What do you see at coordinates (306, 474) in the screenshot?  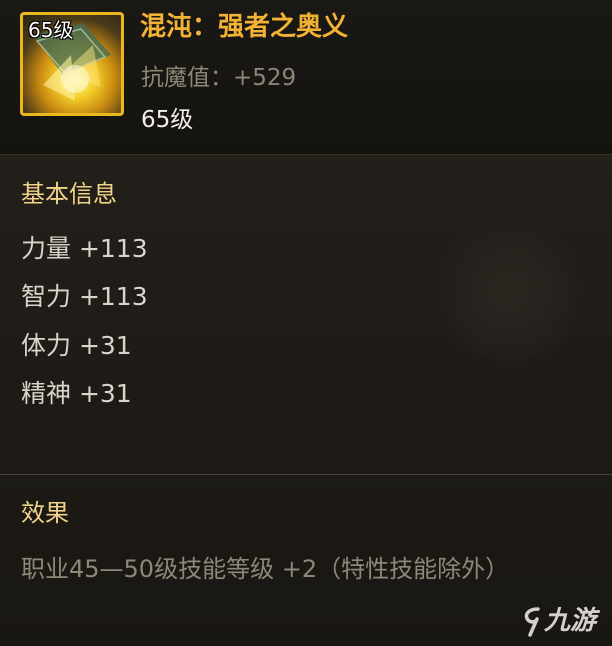 I see `section-divider` at bounding box center [306, 474].